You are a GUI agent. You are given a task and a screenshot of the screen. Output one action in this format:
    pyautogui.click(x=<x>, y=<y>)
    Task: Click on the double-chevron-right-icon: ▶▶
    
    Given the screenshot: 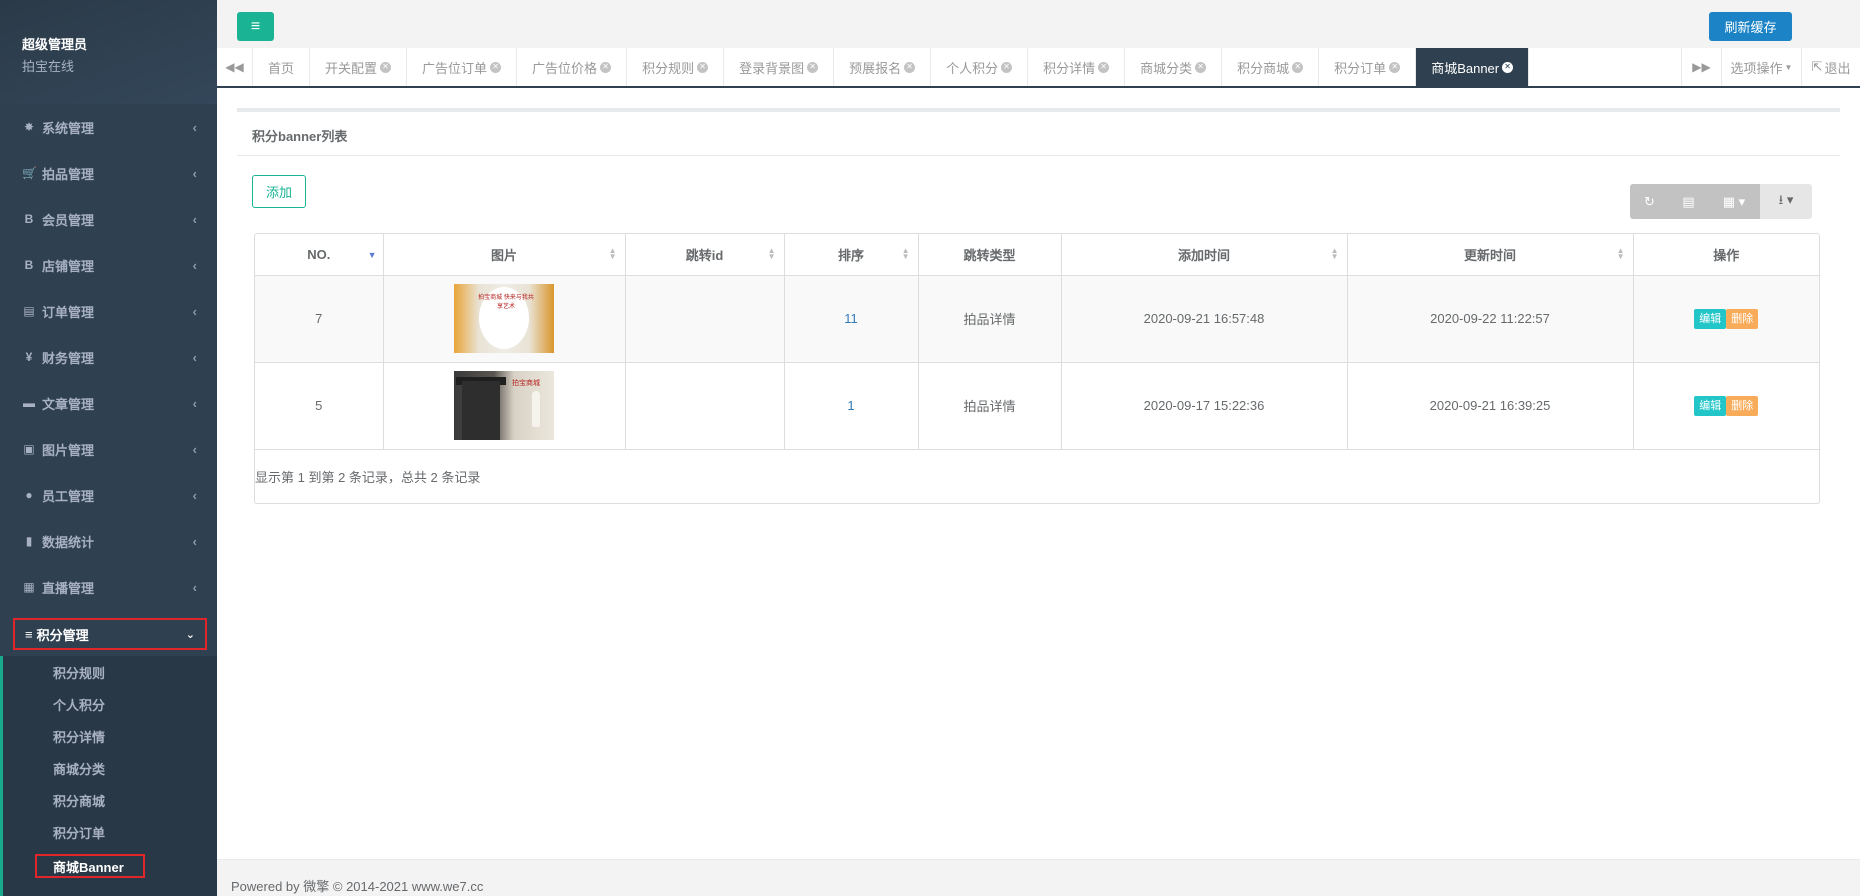 What is the action you would take?
    pyautogui.click(x=1701, y=67)
    